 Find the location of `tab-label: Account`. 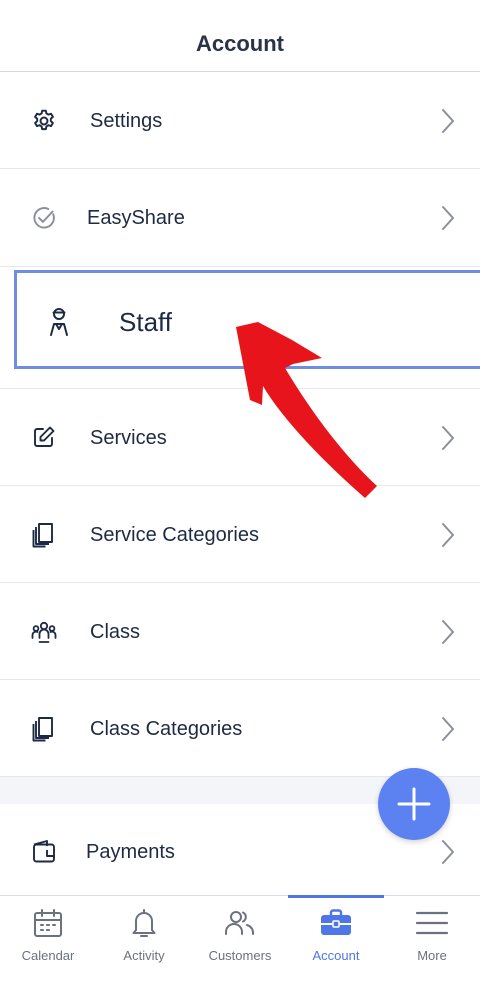

tab-label: Account is located at coordinates (336, 955).